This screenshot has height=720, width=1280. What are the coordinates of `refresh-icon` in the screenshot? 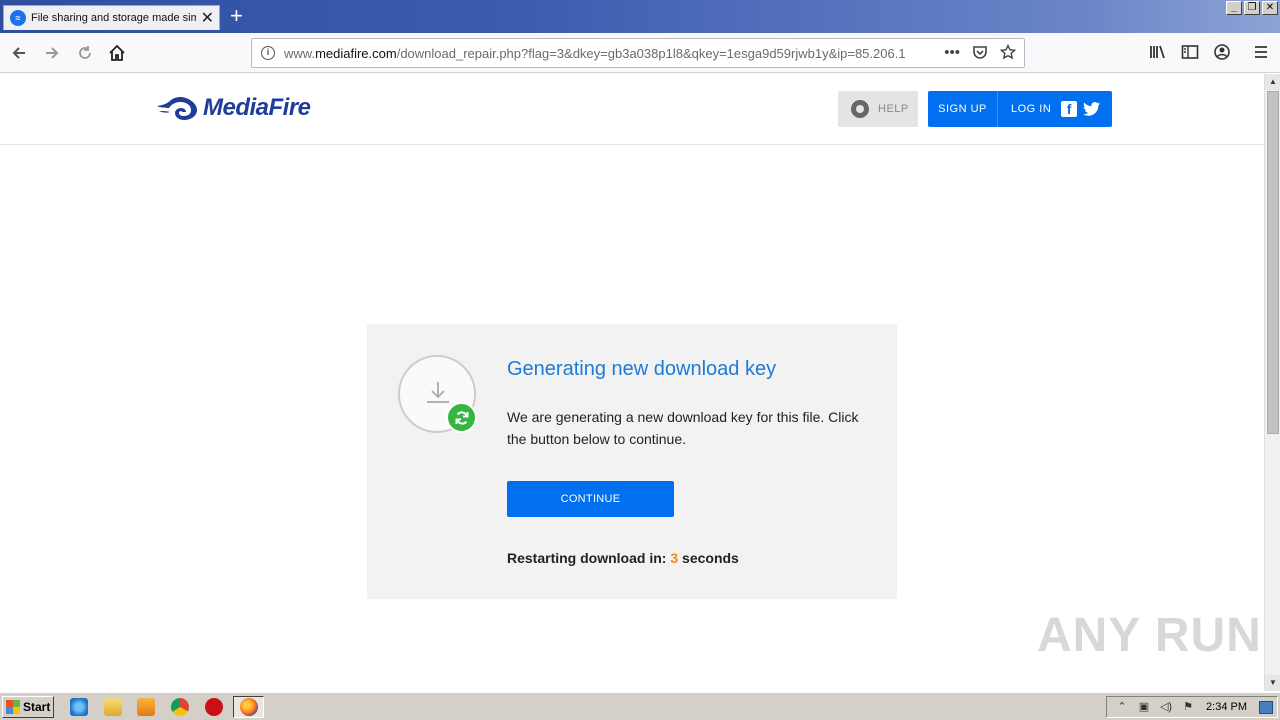 It's located at (461, 417).